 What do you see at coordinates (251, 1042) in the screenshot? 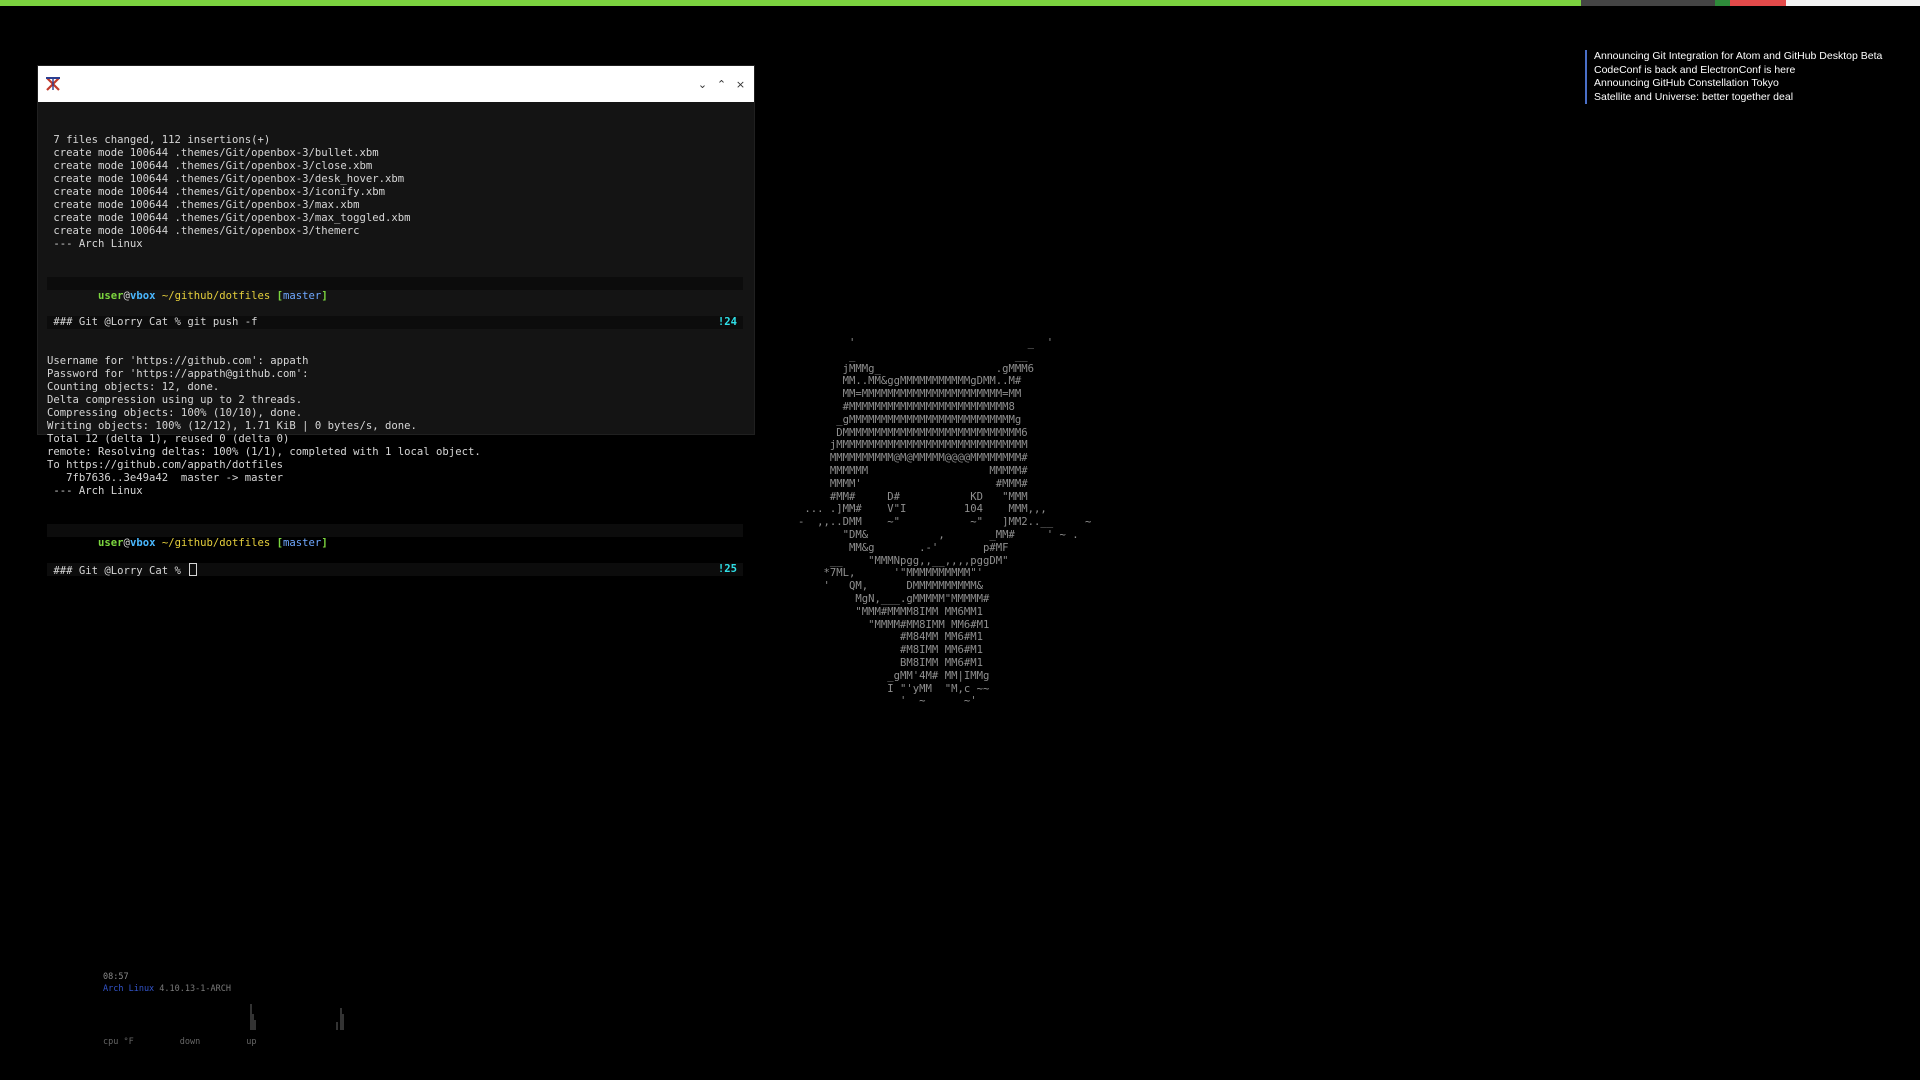
I see `monitor-label: up` at bounding box center [251, 1042].